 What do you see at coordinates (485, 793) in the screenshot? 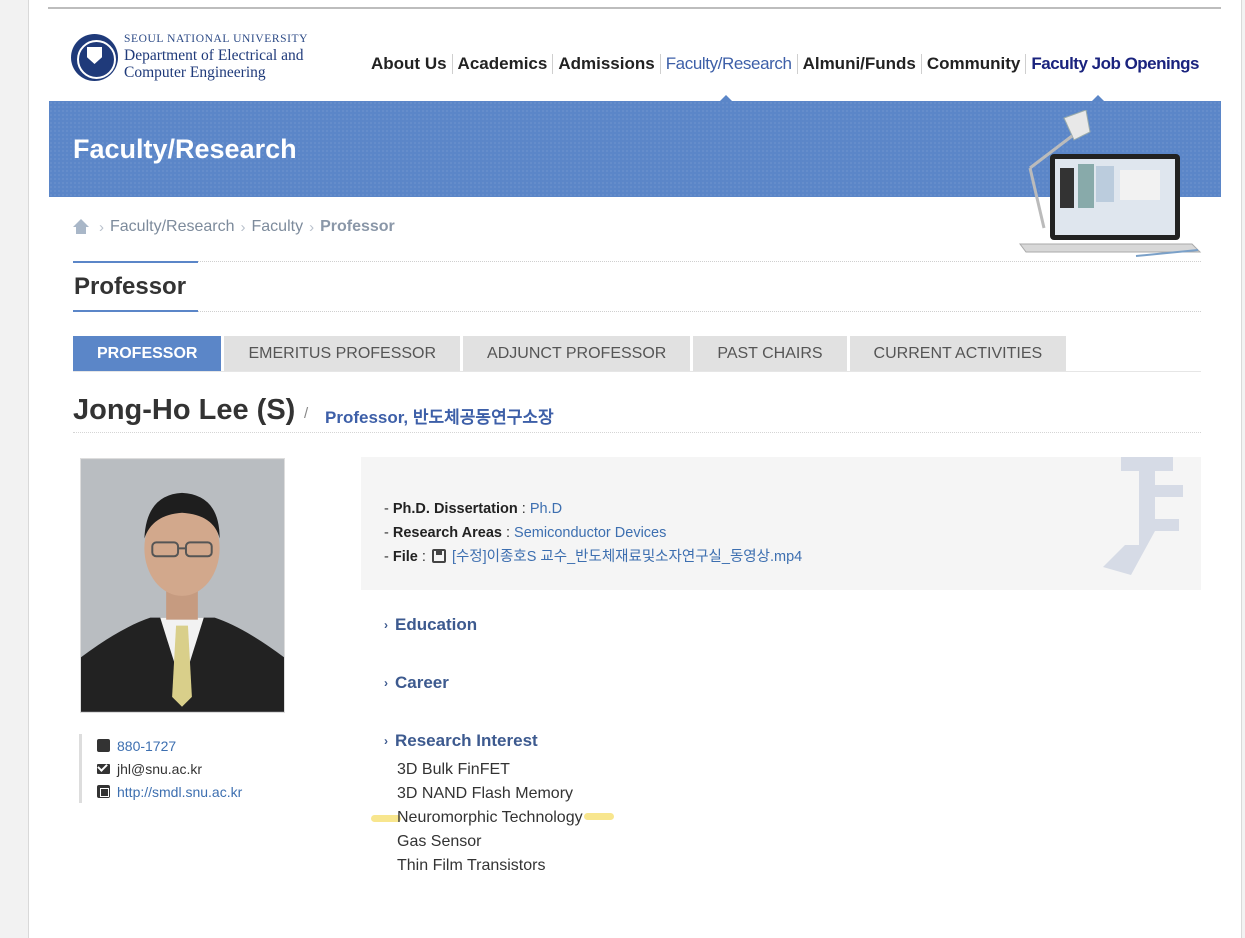
I see `list-item: 3D NAND Flash Memory` at bounding box center [485, 793].